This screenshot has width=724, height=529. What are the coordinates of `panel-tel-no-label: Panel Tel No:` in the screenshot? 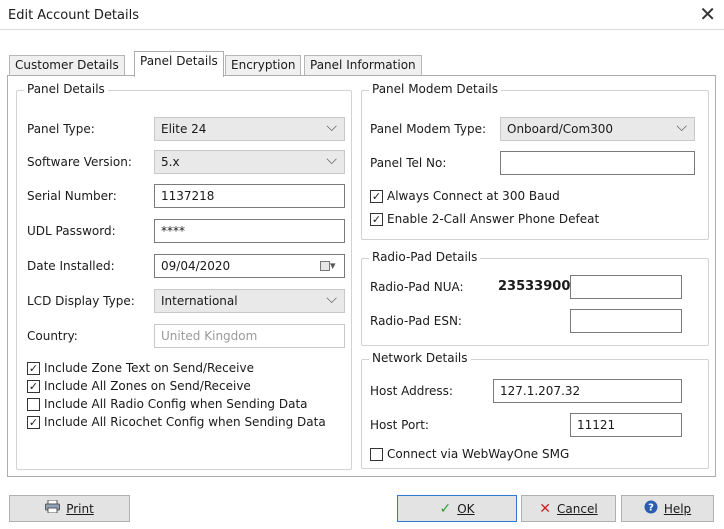 It's located at (408, 163).